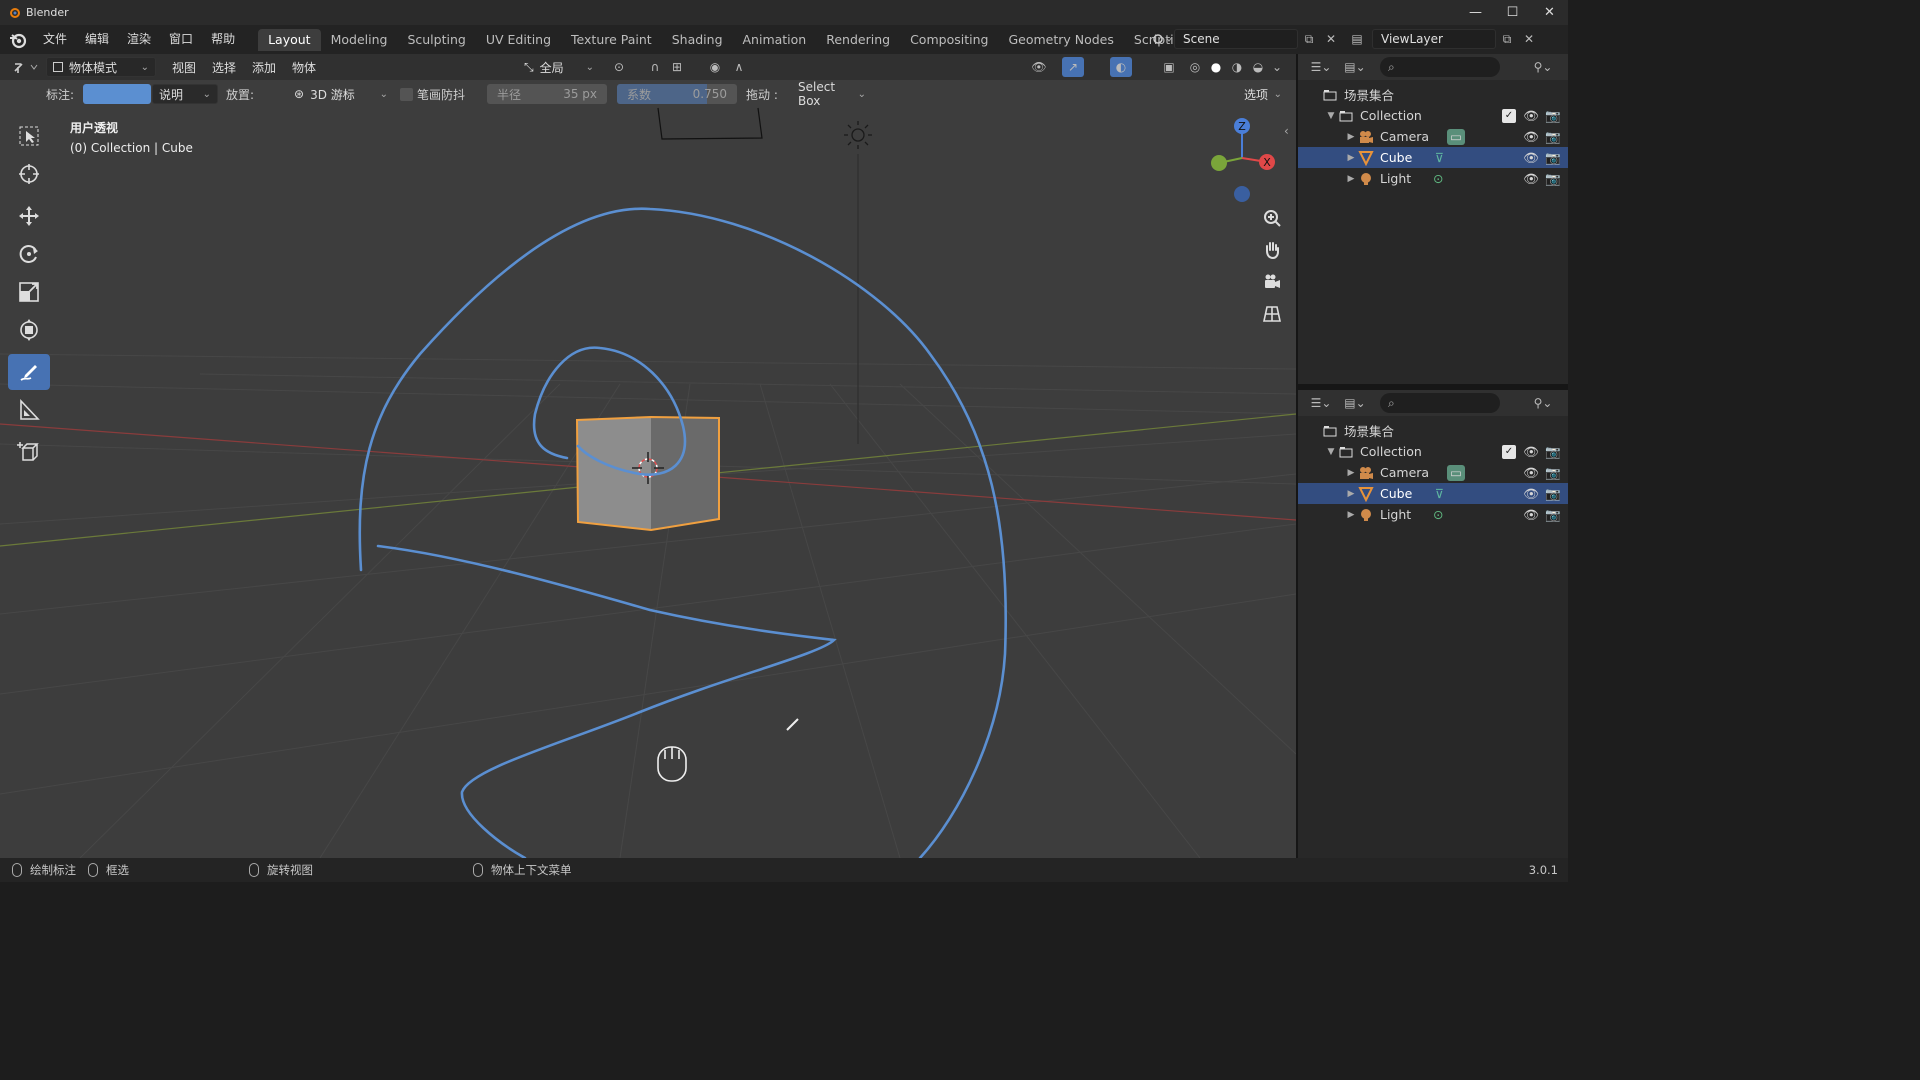  Describe the element at coordinates (1272, 218) in the screenshot. I see `zoom-icon` at that location.